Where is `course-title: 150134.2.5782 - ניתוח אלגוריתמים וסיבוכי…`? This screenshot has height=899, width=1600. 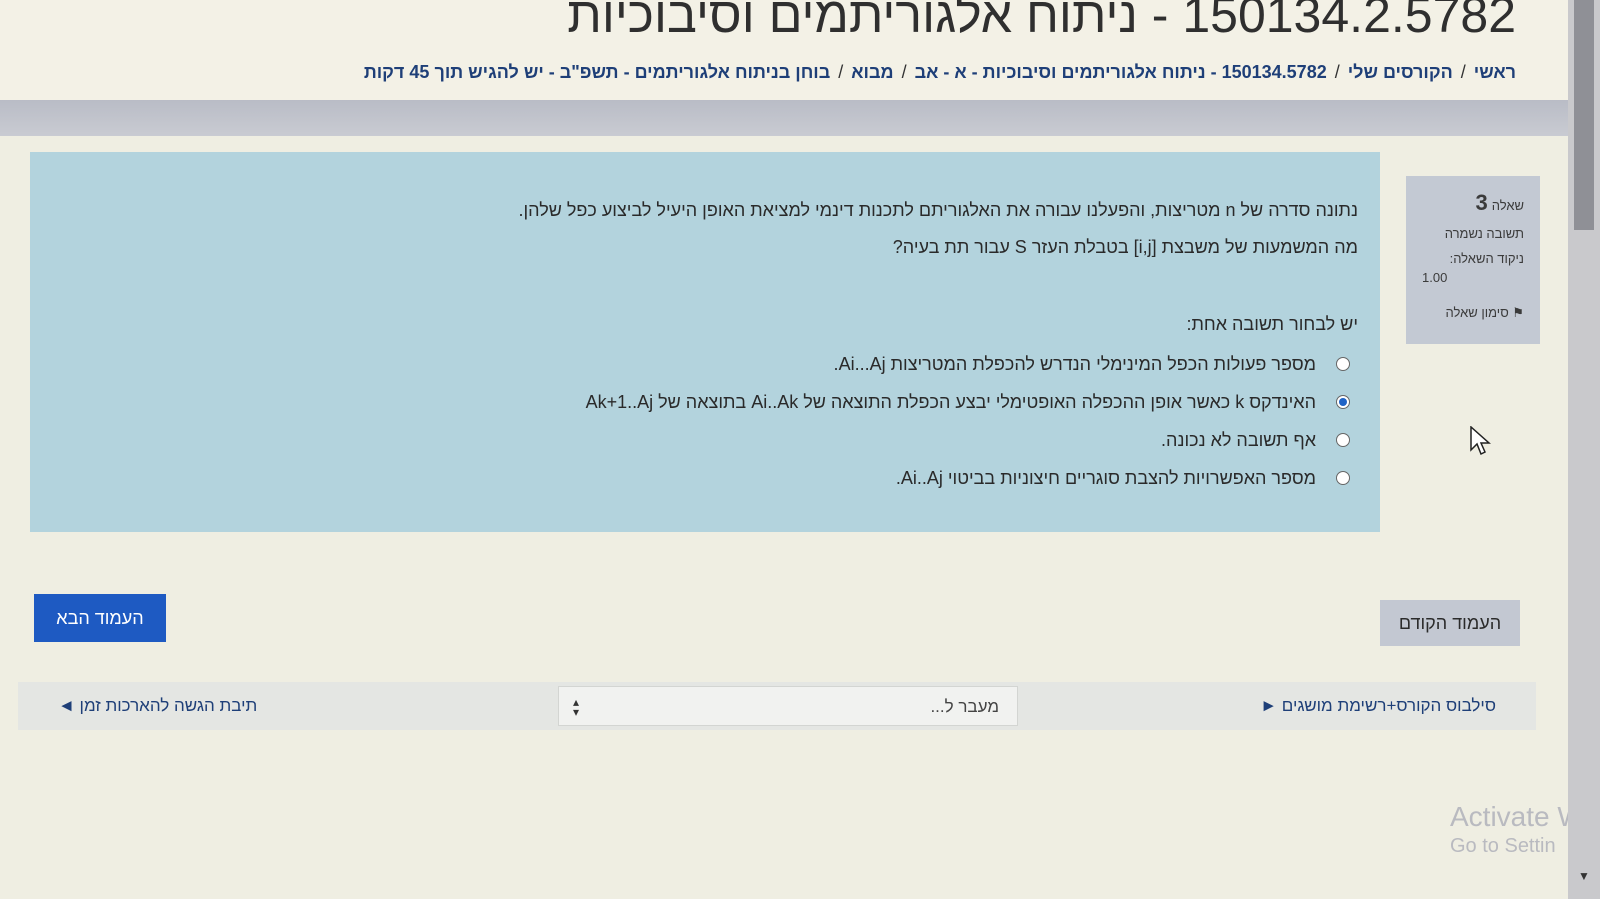 course-title: 150134.2.5782 - ניתוח אלגוריתמים וסיבוכי… is located at coordinates (1041, 21).